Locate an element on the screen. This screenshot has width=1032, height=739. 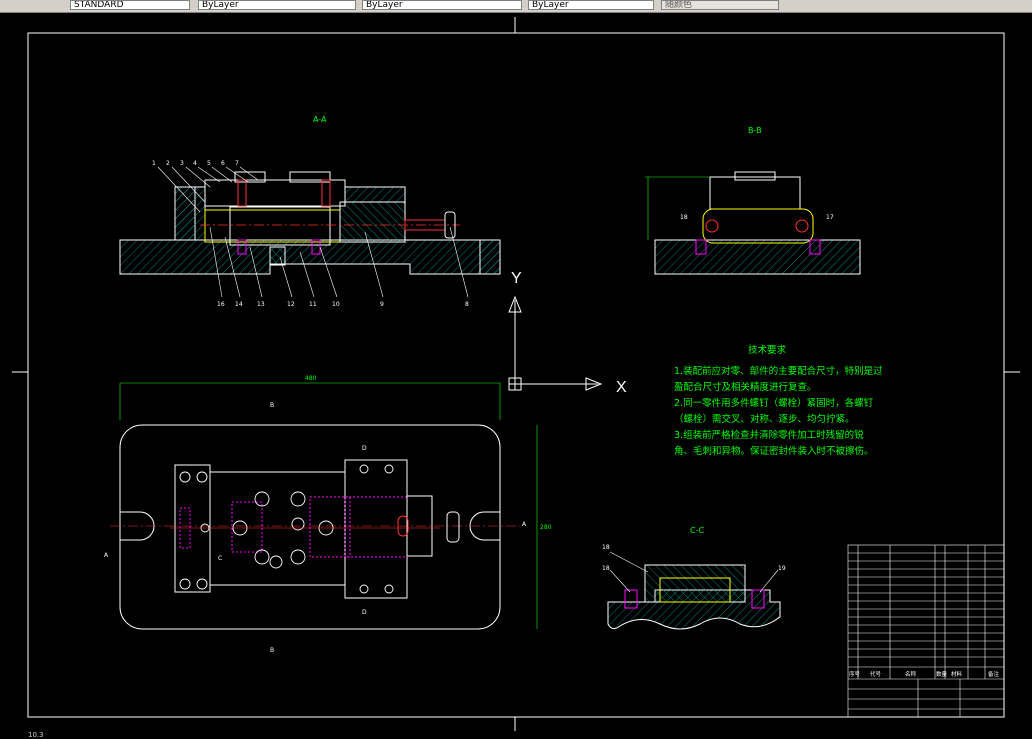
svg-text: 代号 is located at coordinates (876, 674).